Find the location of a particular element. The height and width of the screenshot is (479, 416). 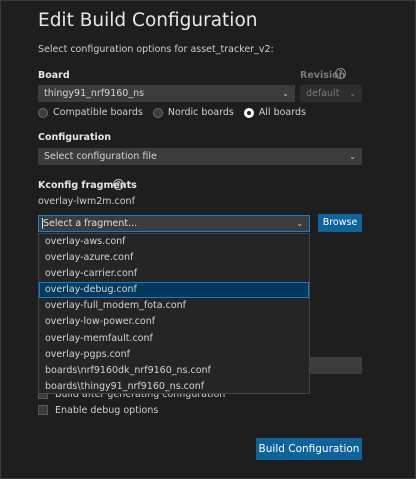

radio-compatible-boards is located at coordinates (43, 112).